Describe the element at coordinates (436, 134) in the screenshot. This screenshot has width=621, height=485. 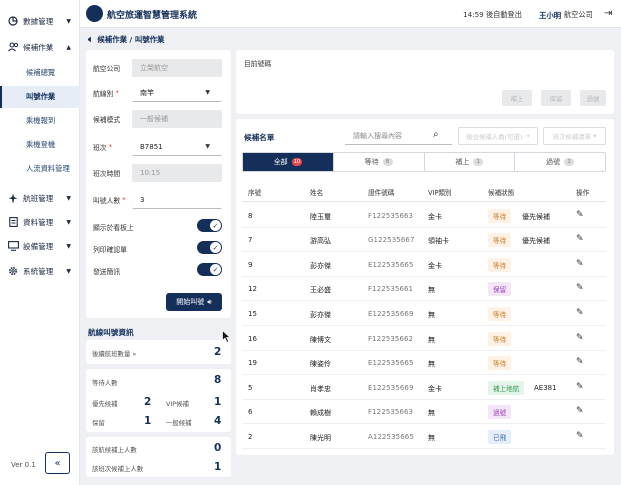
I see `search-icon: ⌕` at that location.